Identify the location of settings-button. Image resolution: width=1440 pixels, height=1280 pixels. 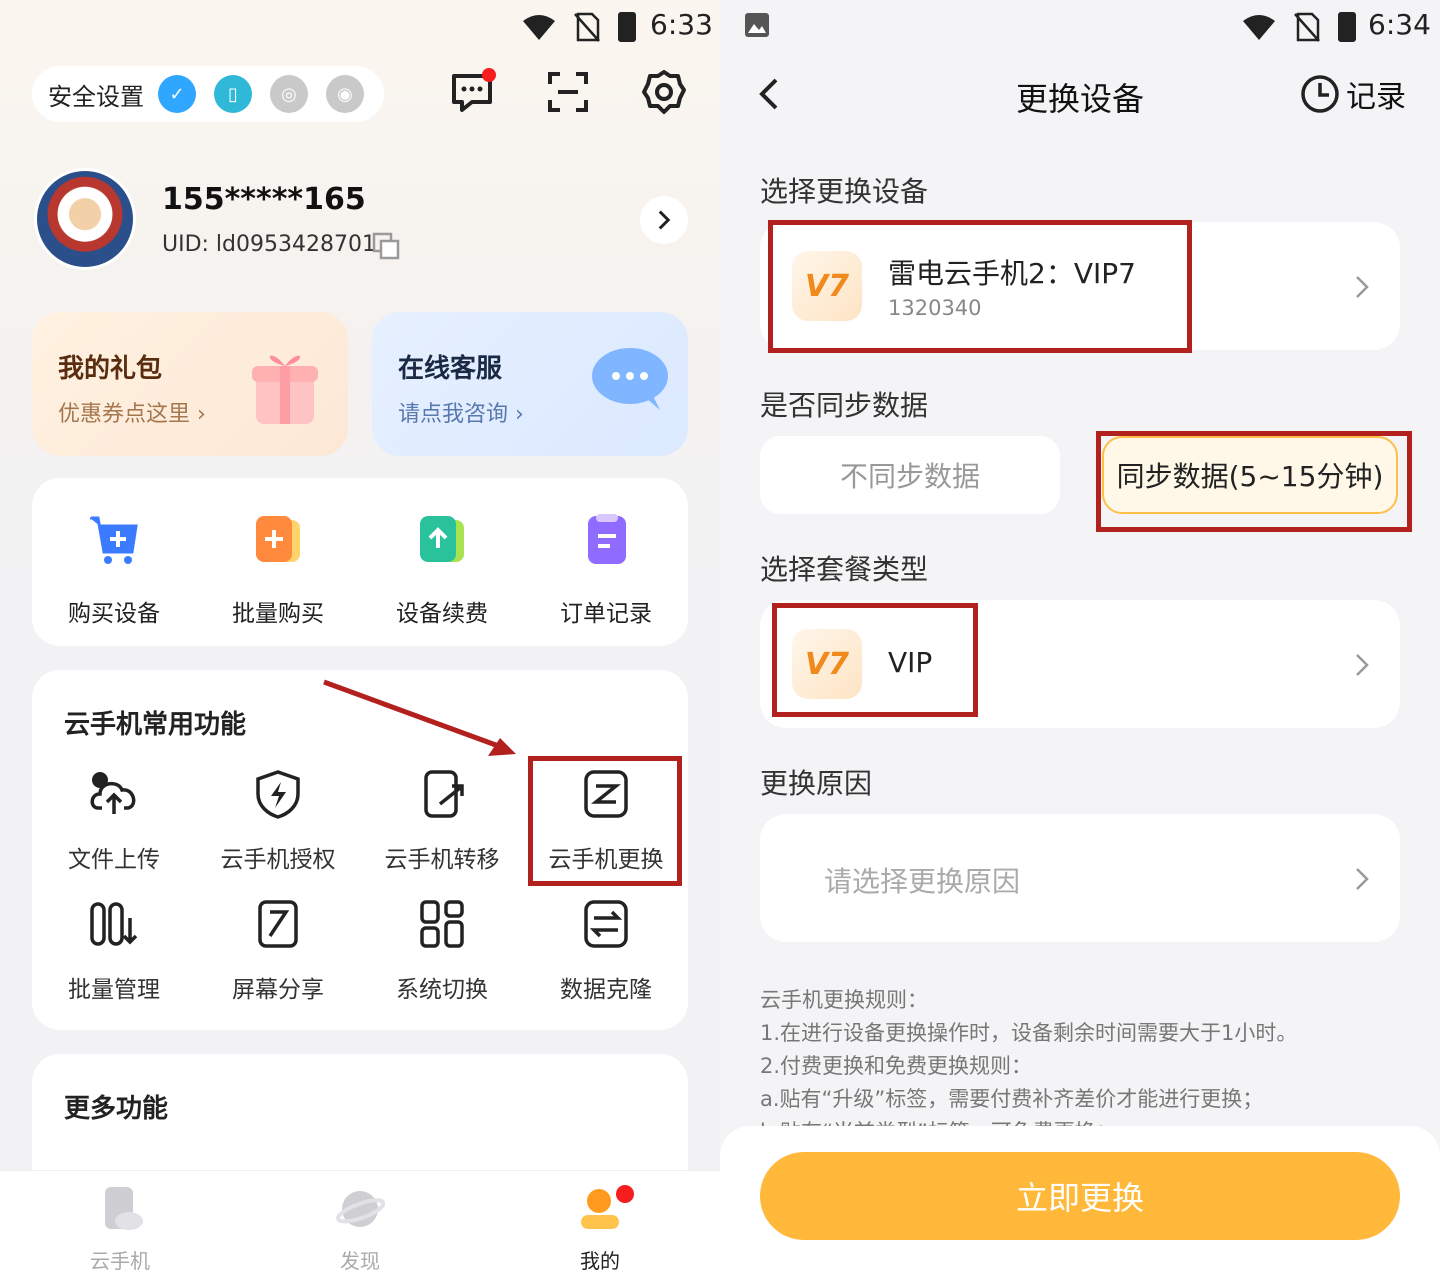
(664, 92).